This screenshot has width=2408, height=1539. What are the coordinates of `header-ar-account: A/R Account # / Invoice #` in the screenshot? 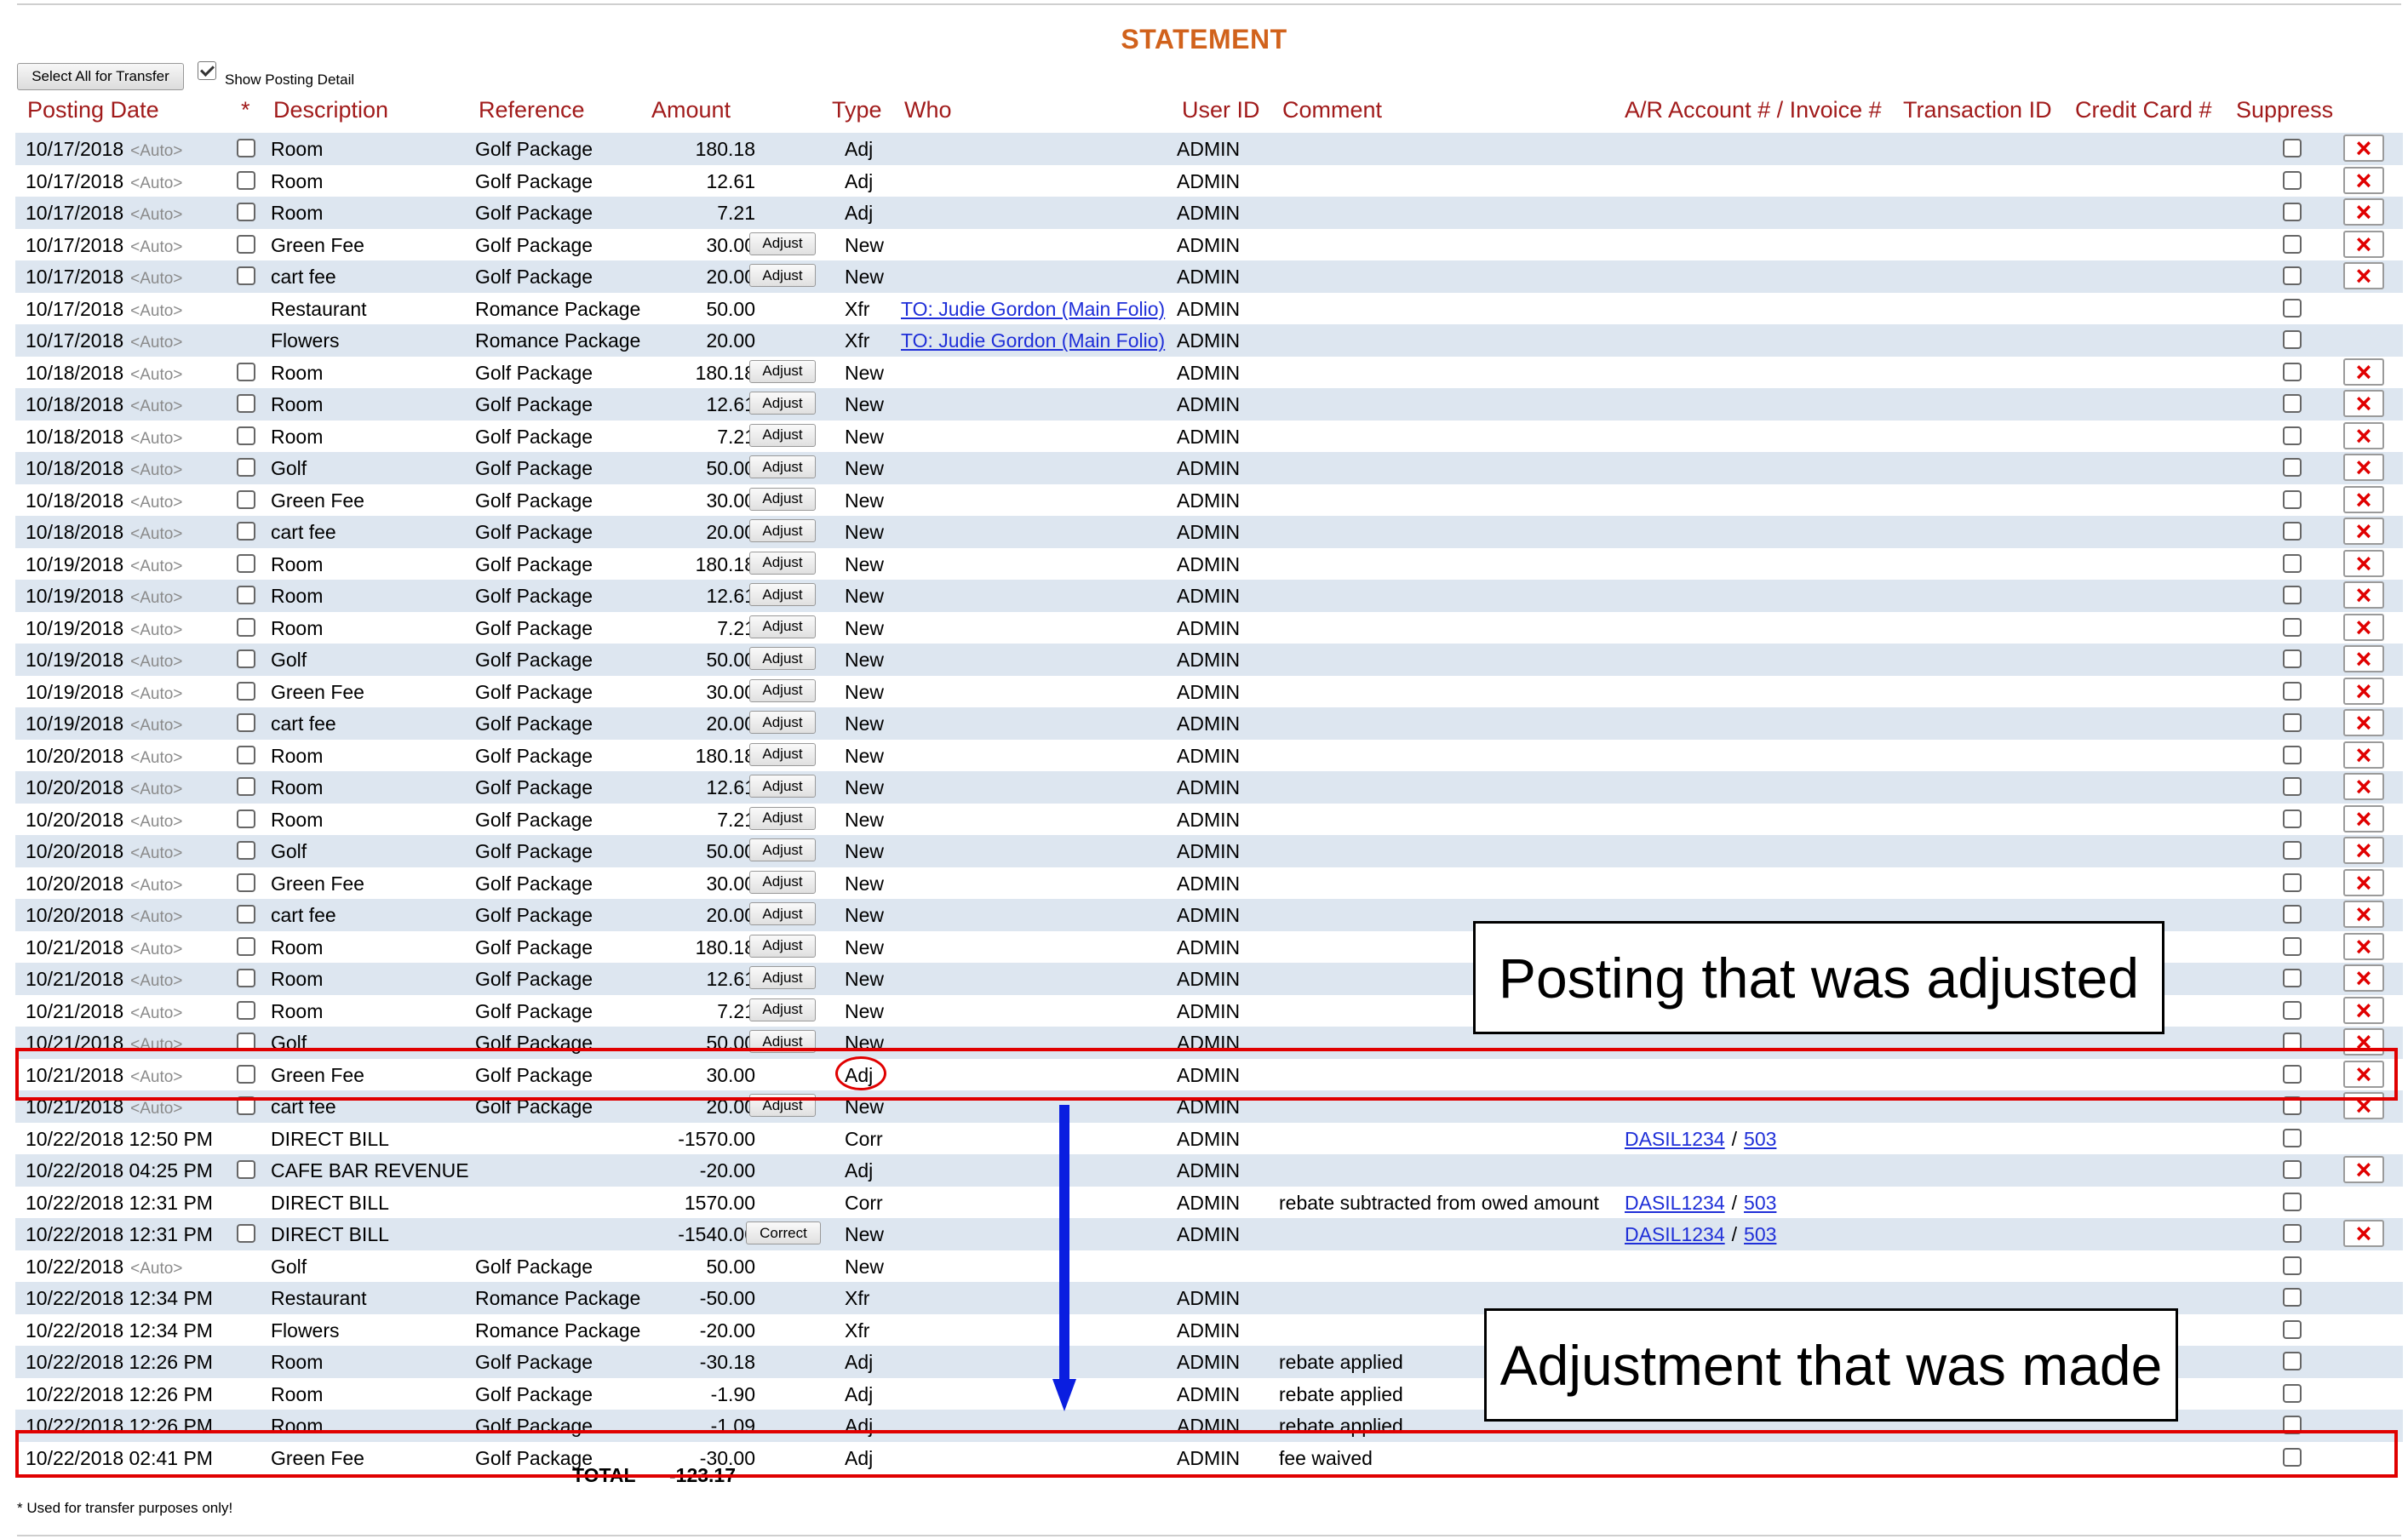 It's located at (1753, 110).